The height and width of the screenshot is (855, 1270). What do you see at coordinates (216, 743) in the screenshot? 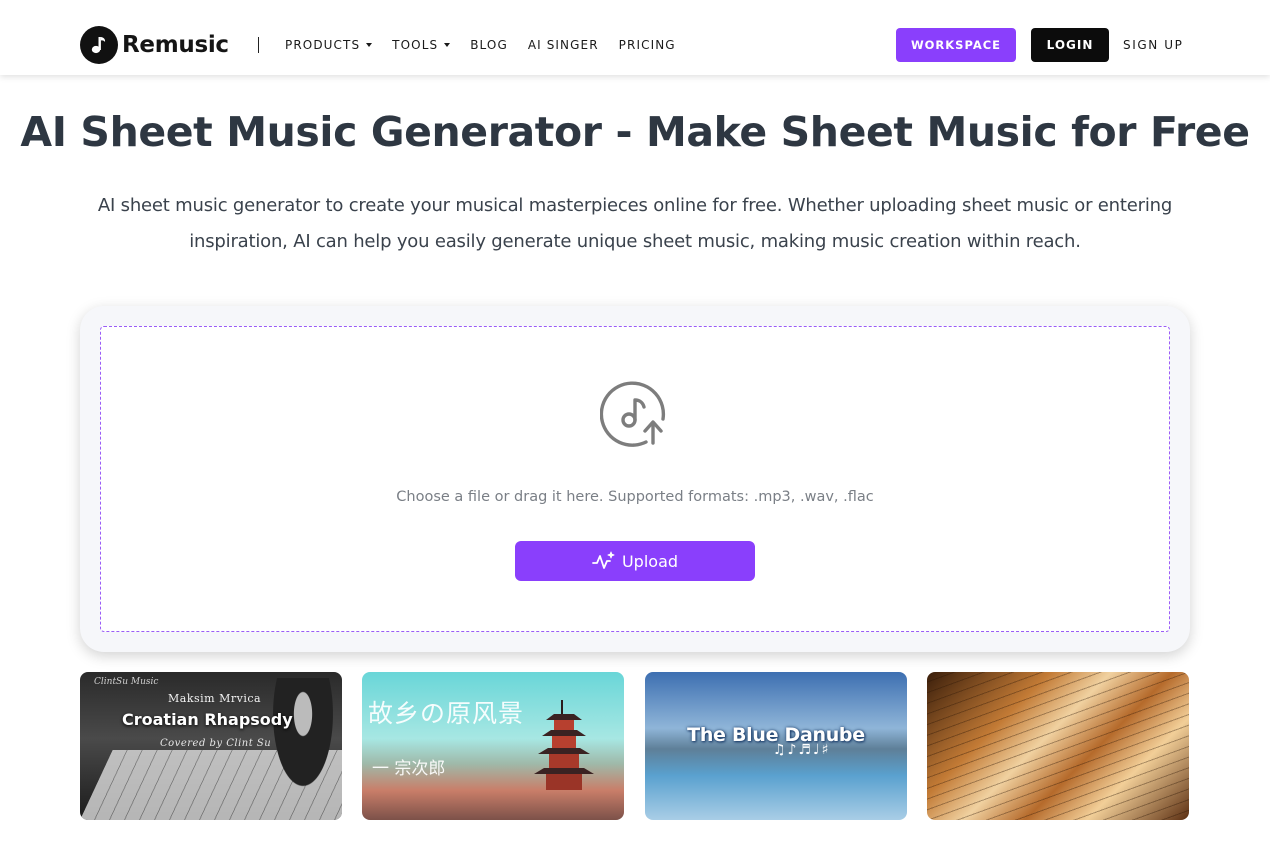
I see `thumbnail-subtitle: Covered by Clint Su` at bounding box center [216, 743].